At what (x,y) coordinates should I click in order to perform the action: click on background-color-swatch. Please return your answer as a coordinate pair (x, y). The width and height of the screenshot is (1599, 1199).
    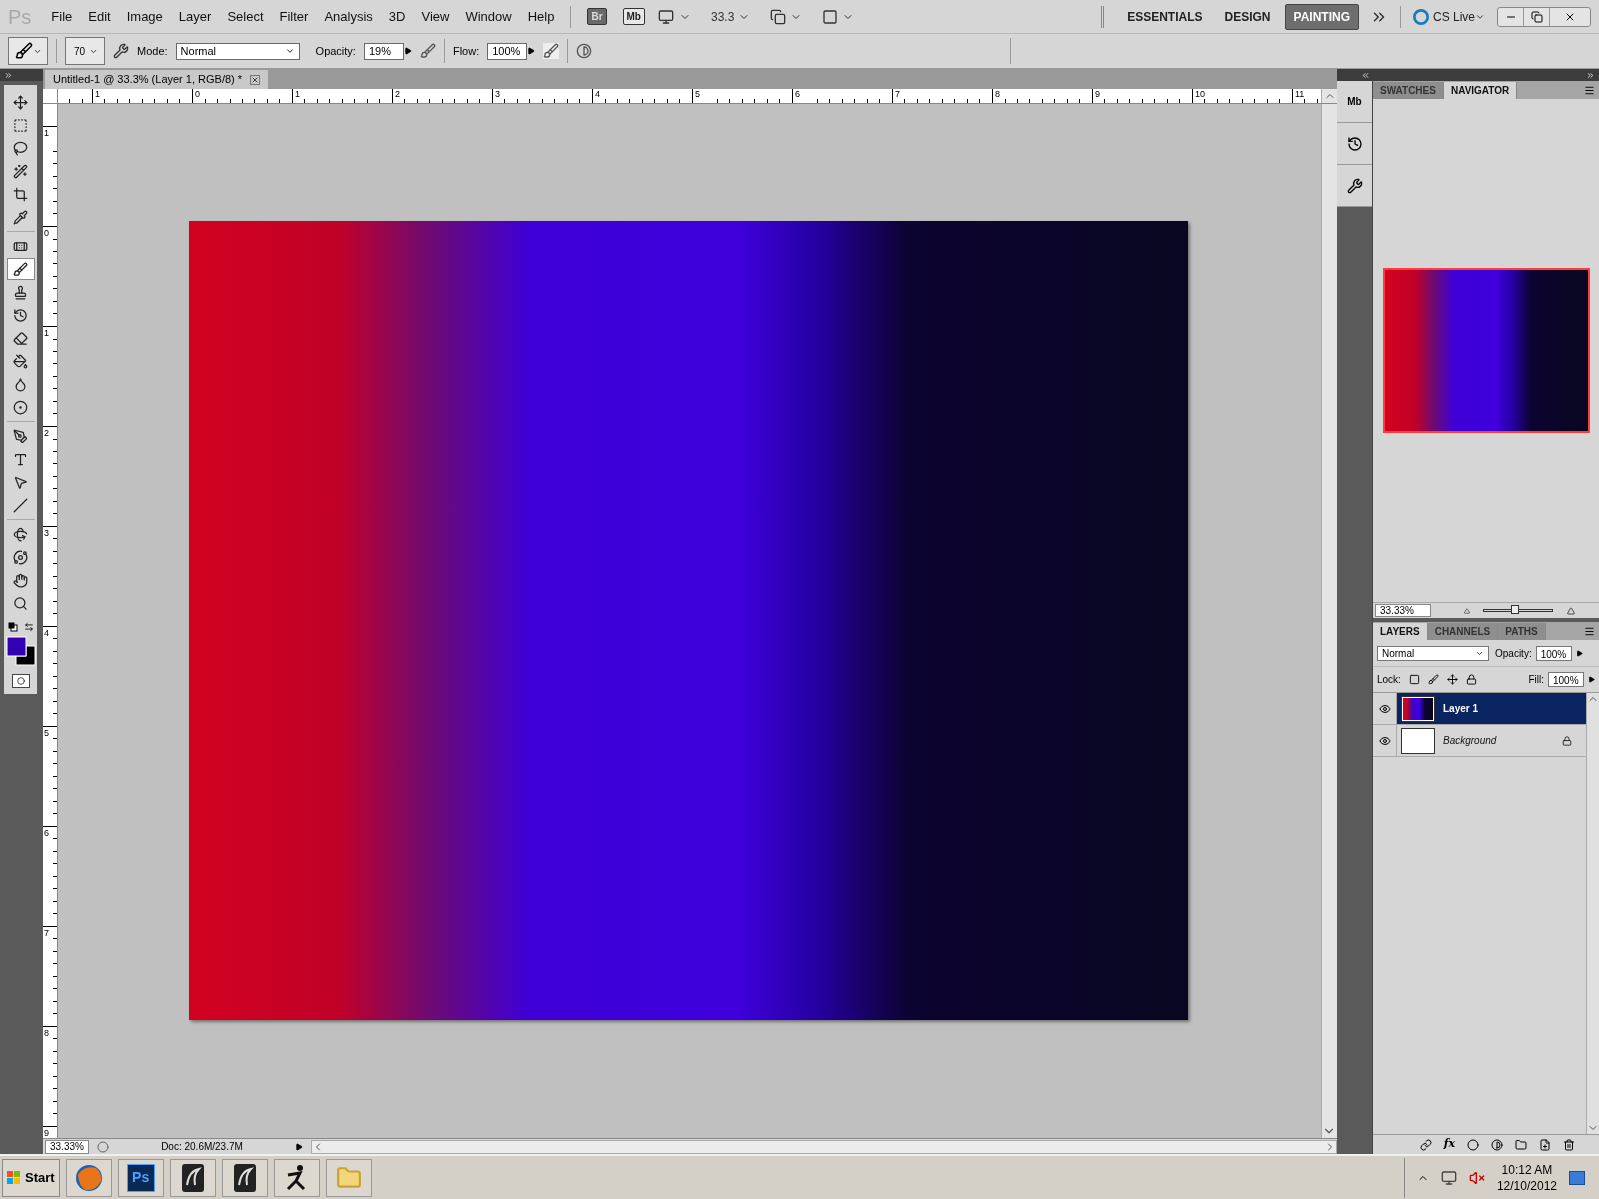
    Looking at the image, I should click on (25, 655).